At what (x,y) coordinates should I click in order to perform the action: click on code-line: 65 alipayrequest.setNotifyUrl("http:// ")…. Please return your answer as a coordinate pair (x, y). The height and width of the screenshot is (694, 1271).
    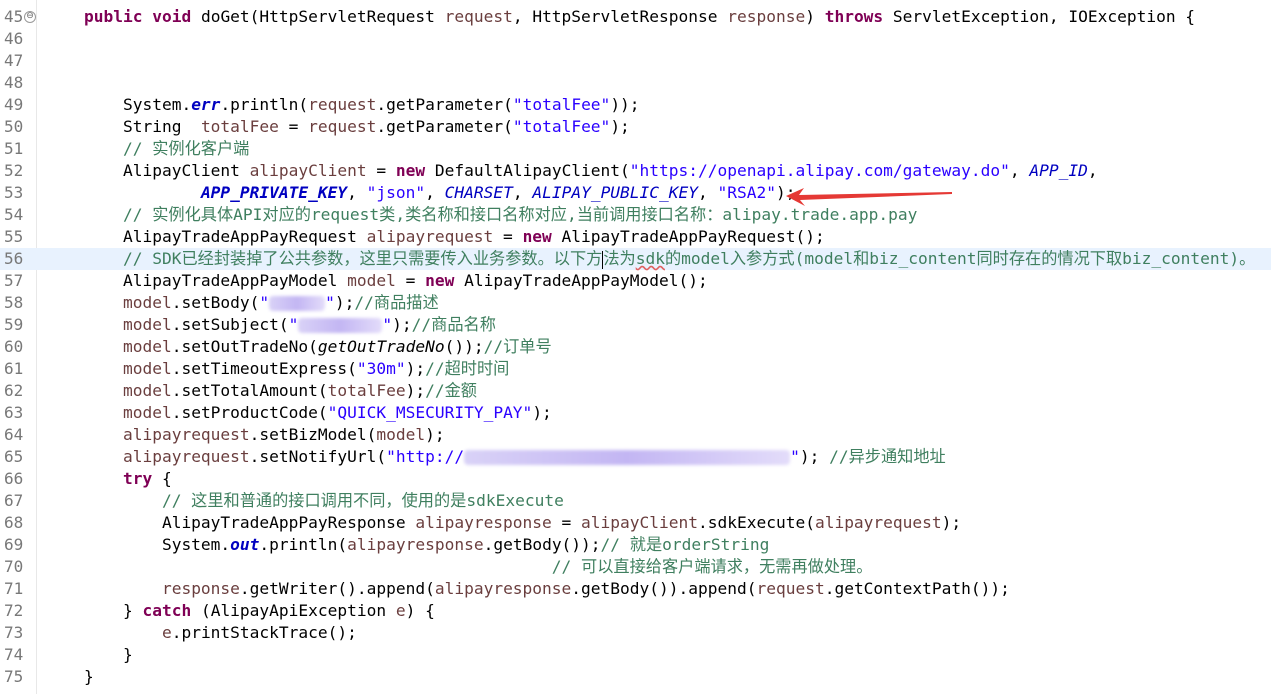
    Looking at the image, I should click on (635, 457).